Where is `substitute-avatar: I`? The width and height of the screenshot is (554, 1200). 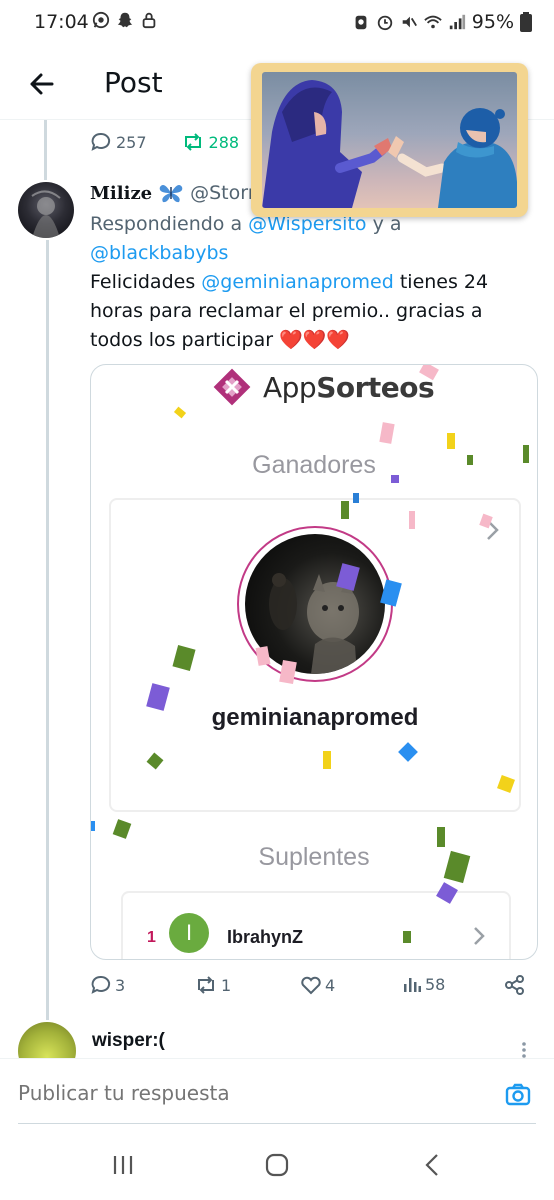 substitute-avatar: I is located at coordinates (189, 933).